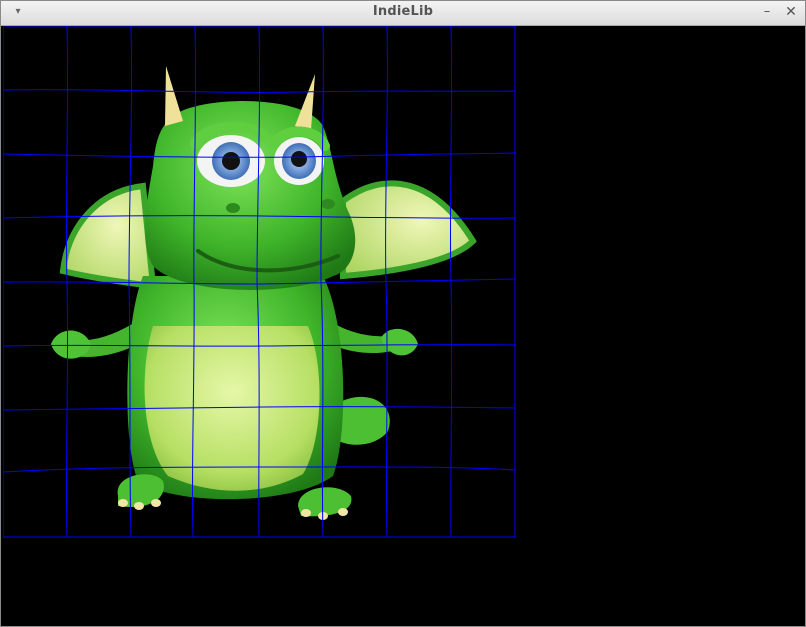 Image resolution: width=806 pixels, height=627 pixels. What do you see at coordinates (767, 12) in the screenshot?
I see `minimize-button: –` at bounding box center [767, 12].